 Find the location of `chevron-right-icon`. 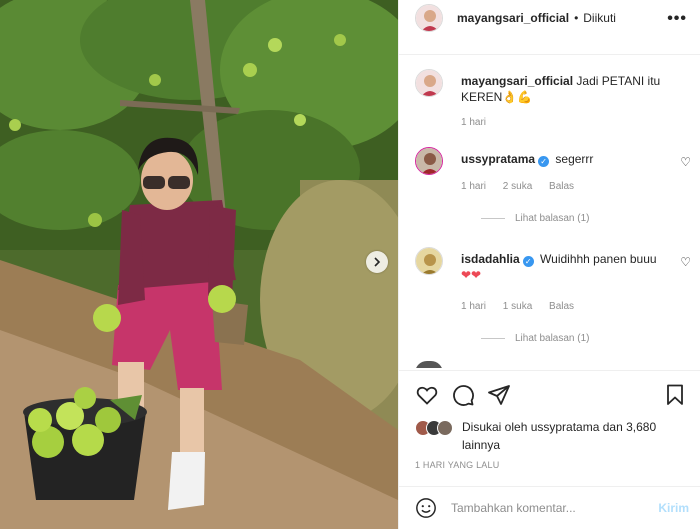

chevron-right-icon is located at coordinates (377, 262).